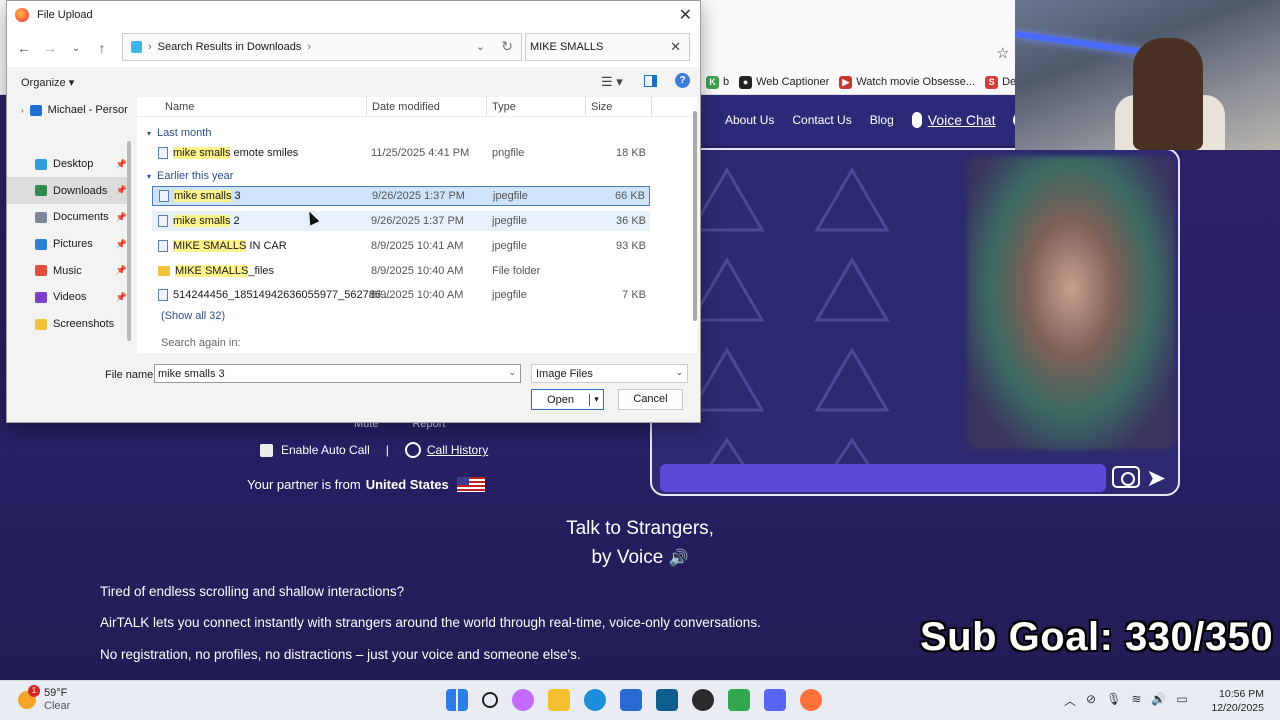  I want to click on refresh-icon: ↻, so click(507, 46).